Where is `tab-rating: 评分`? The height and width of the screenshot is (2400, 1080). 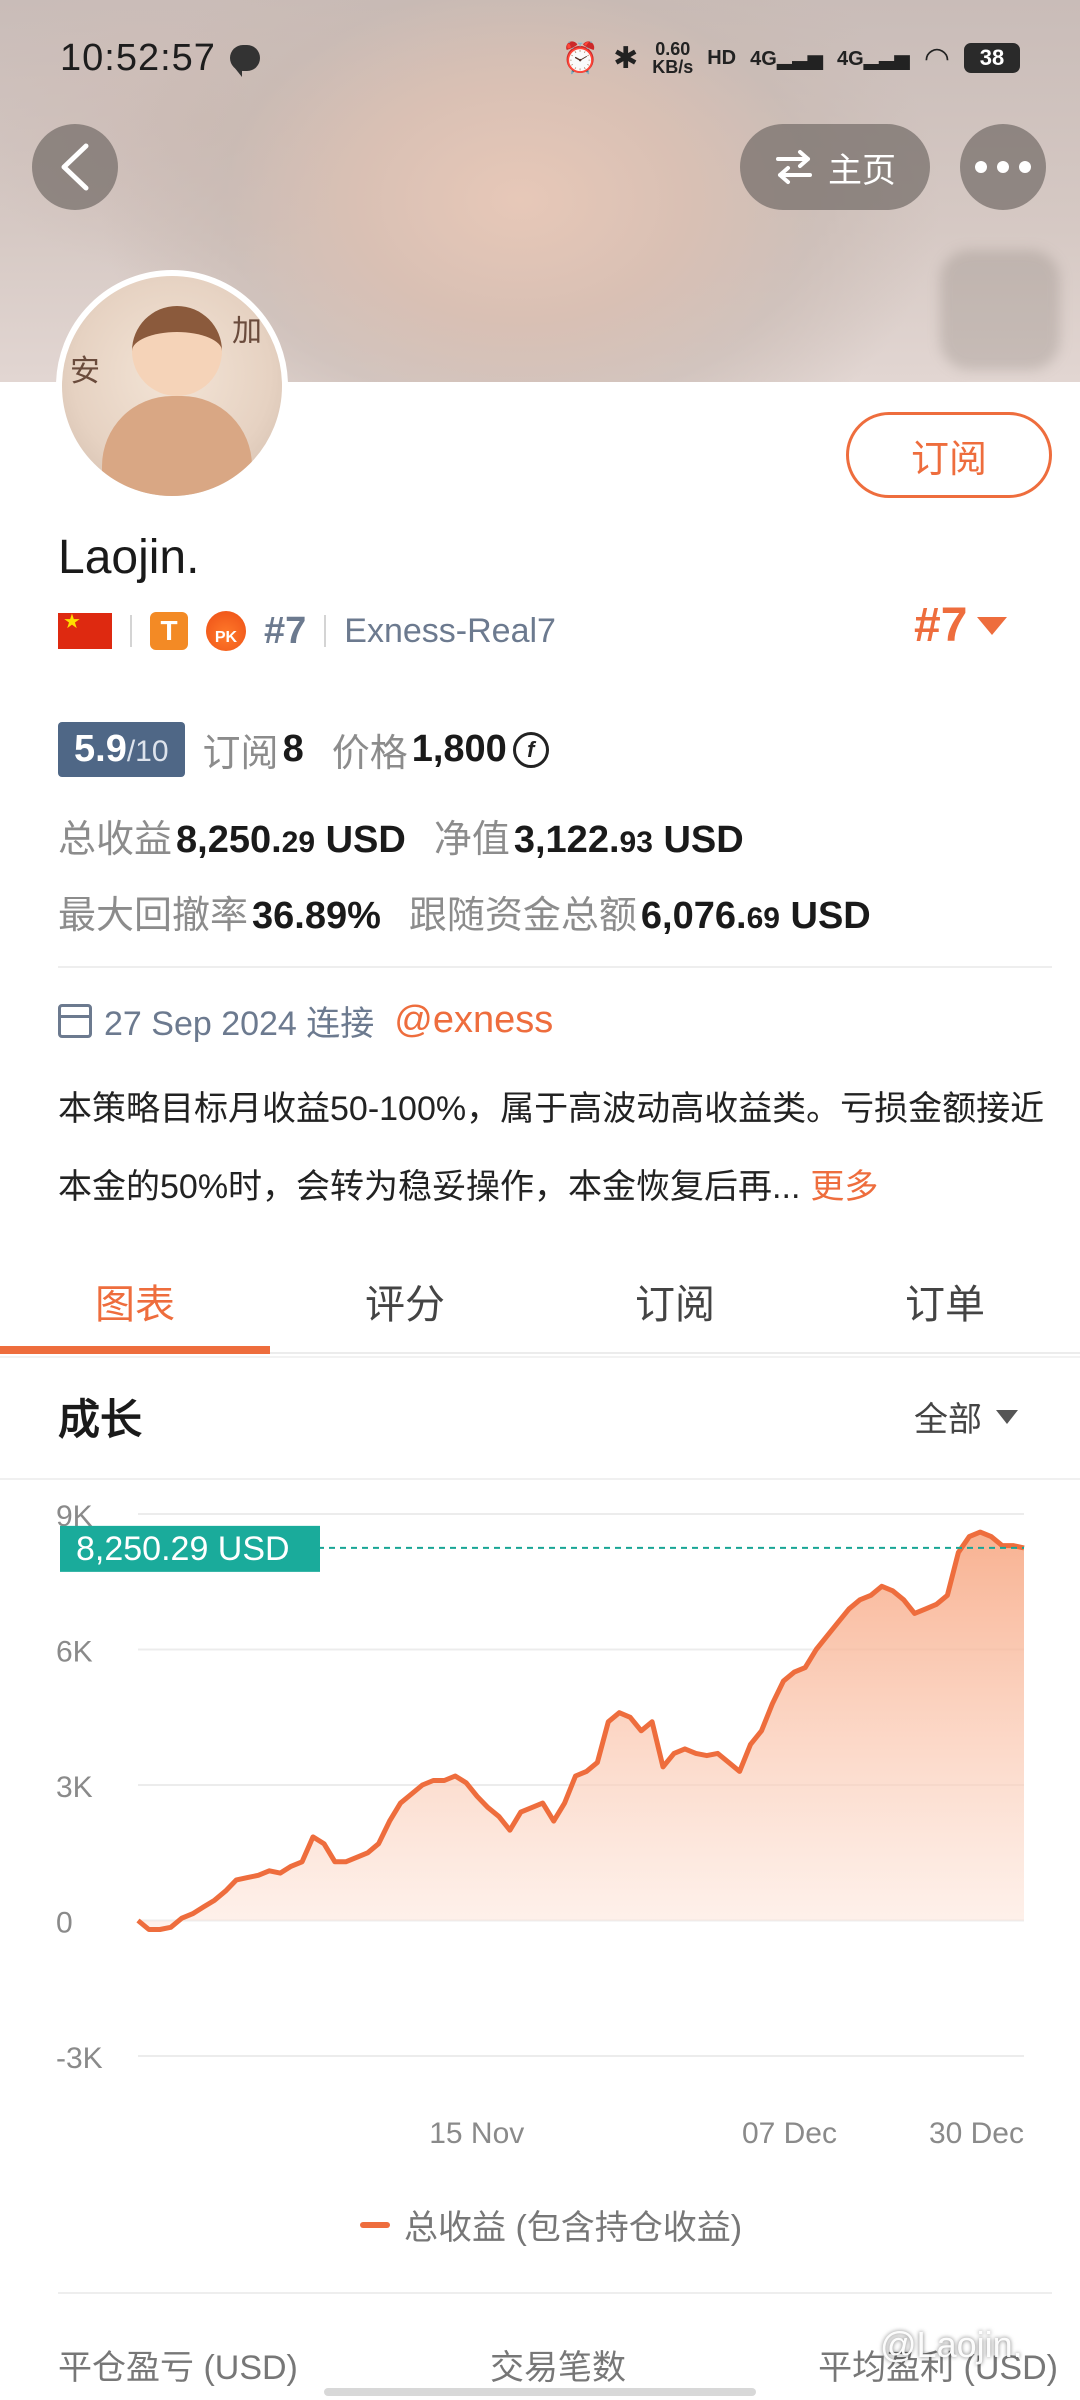
tab-rating: 评分 is located at coordinates (405, 1301).